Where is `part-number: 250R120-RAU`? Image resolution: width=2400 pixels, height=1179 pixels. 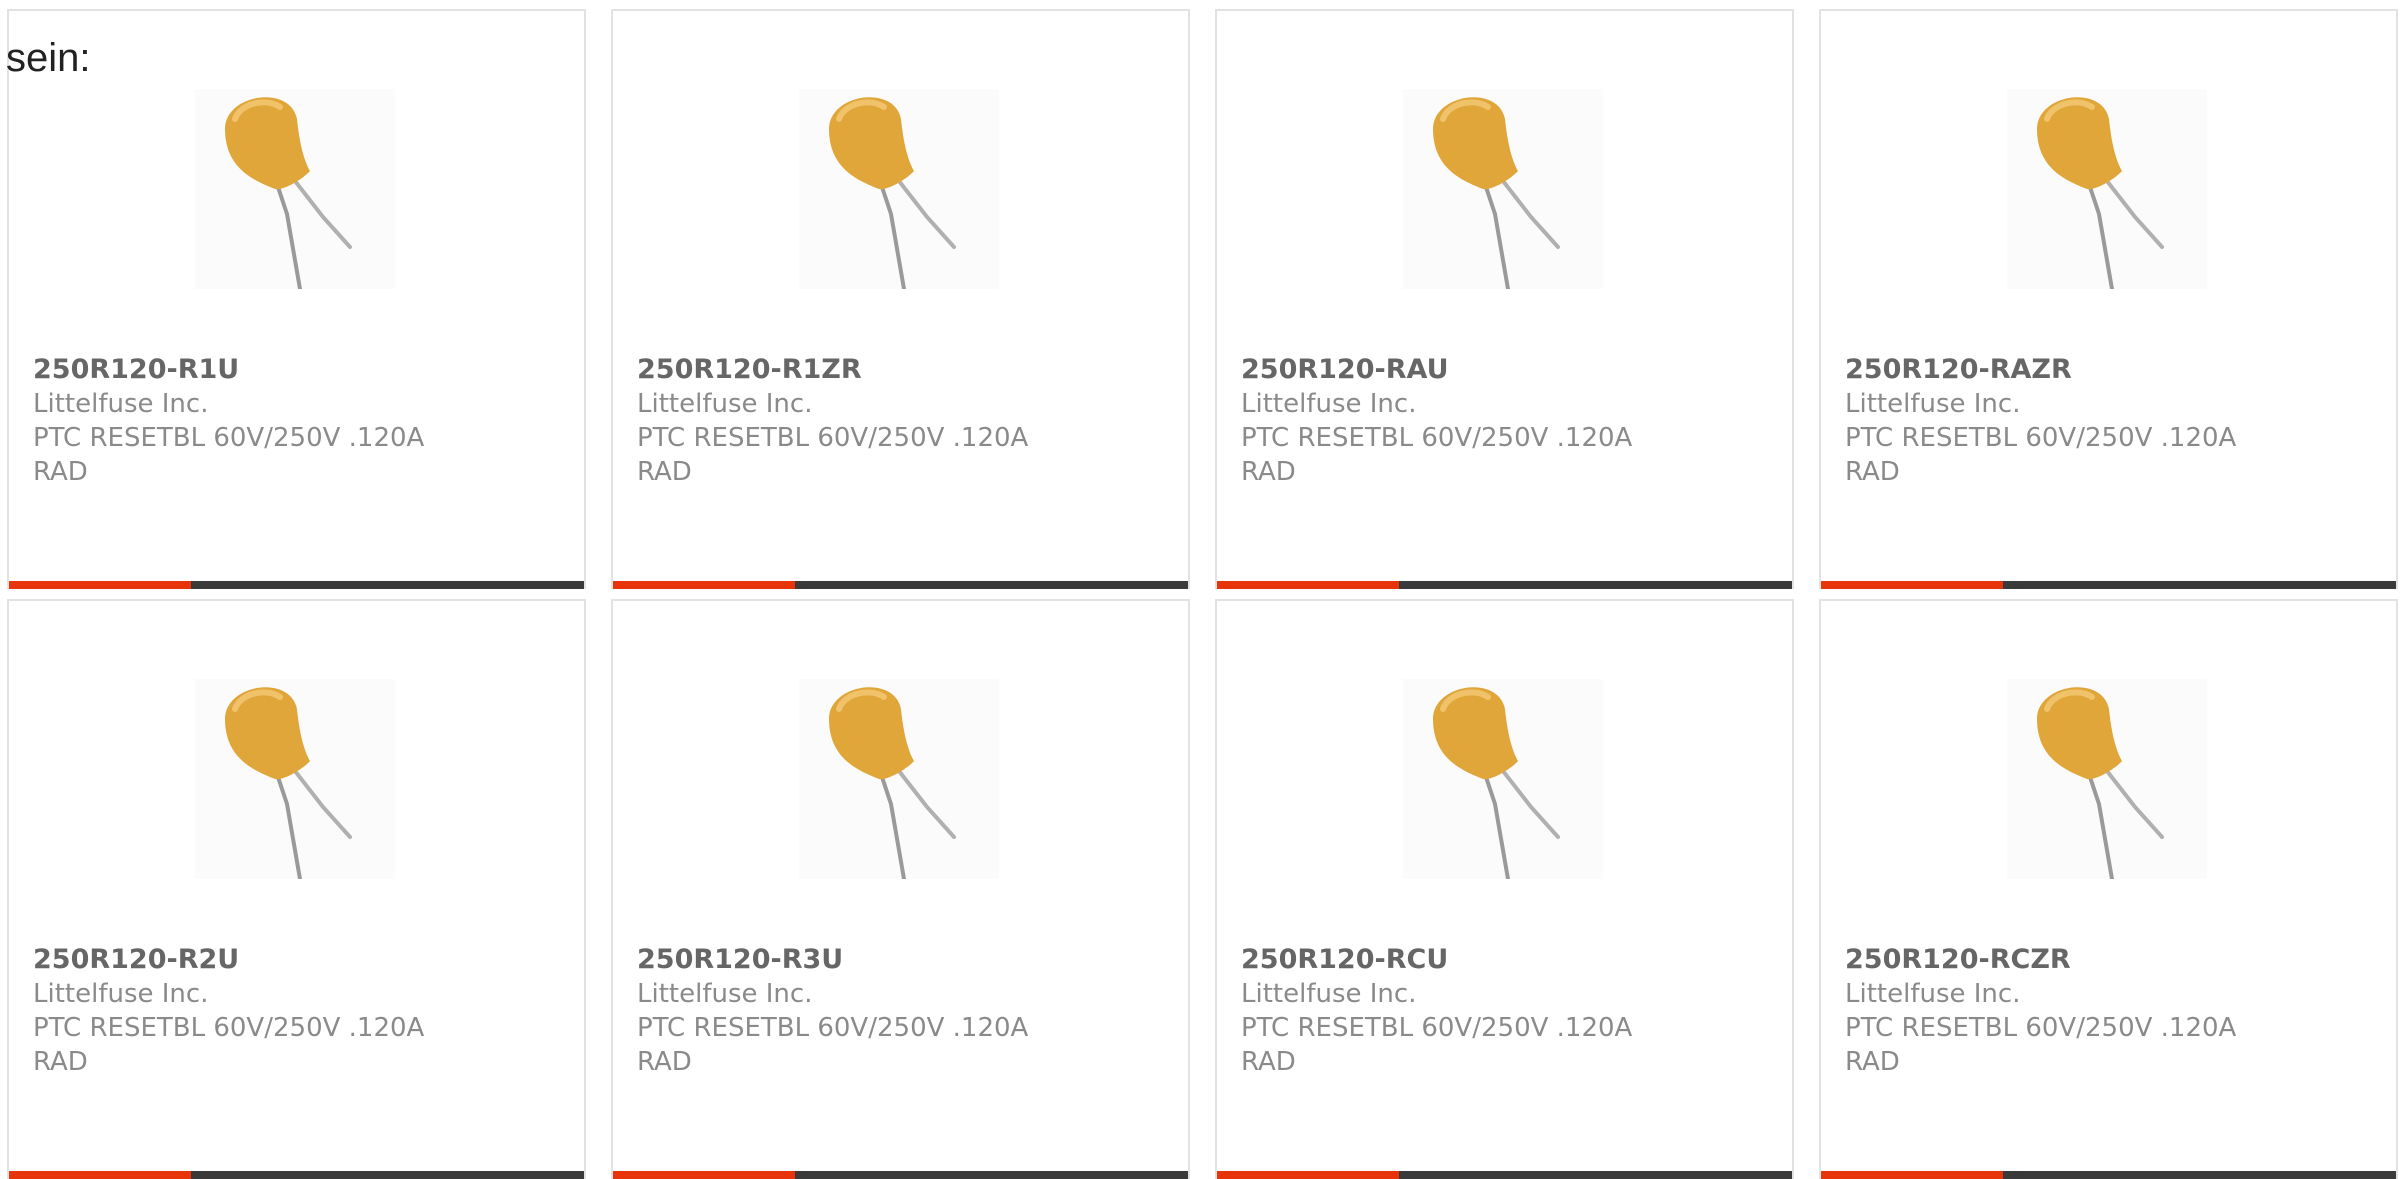
part-number: 250R120-RAU is located at coordinates (1506, 370).